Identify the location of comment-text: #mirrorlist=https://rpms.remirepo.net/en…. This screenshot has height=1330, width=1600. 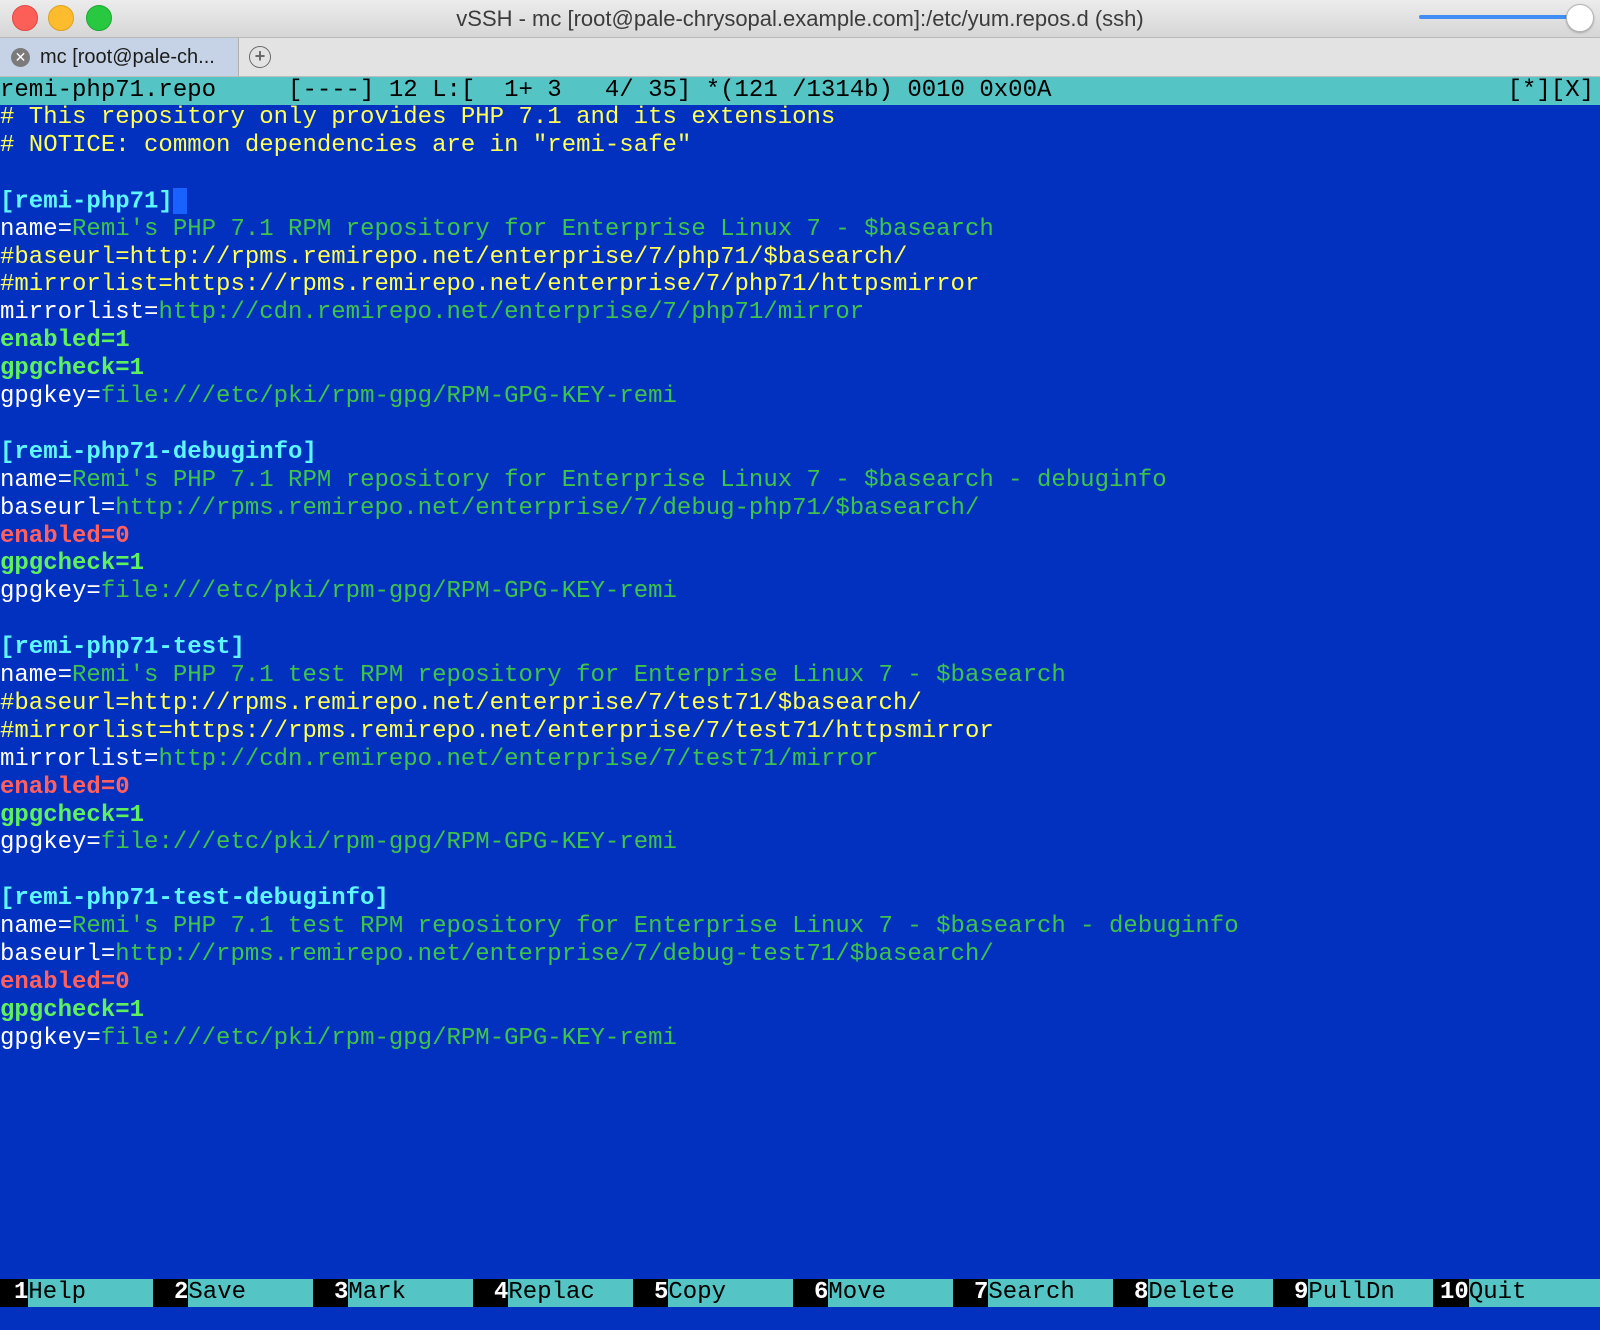
(490, 285).